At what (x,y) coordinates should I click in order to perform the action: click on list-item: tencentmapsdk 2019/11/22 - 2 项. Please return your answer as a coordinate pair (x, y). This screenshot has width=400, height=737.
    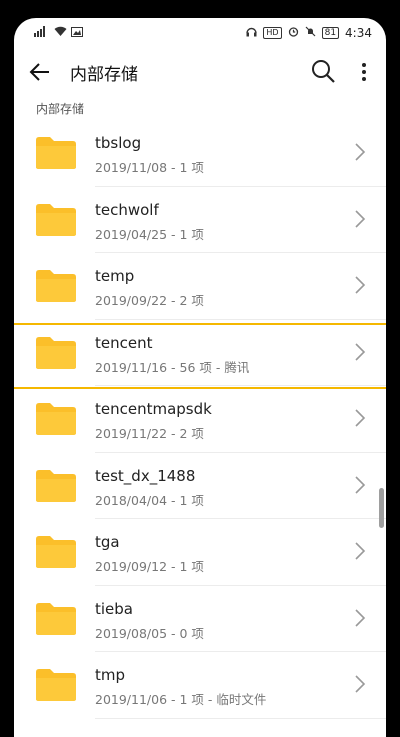
    Looking at the image, I should click on (200, 419).